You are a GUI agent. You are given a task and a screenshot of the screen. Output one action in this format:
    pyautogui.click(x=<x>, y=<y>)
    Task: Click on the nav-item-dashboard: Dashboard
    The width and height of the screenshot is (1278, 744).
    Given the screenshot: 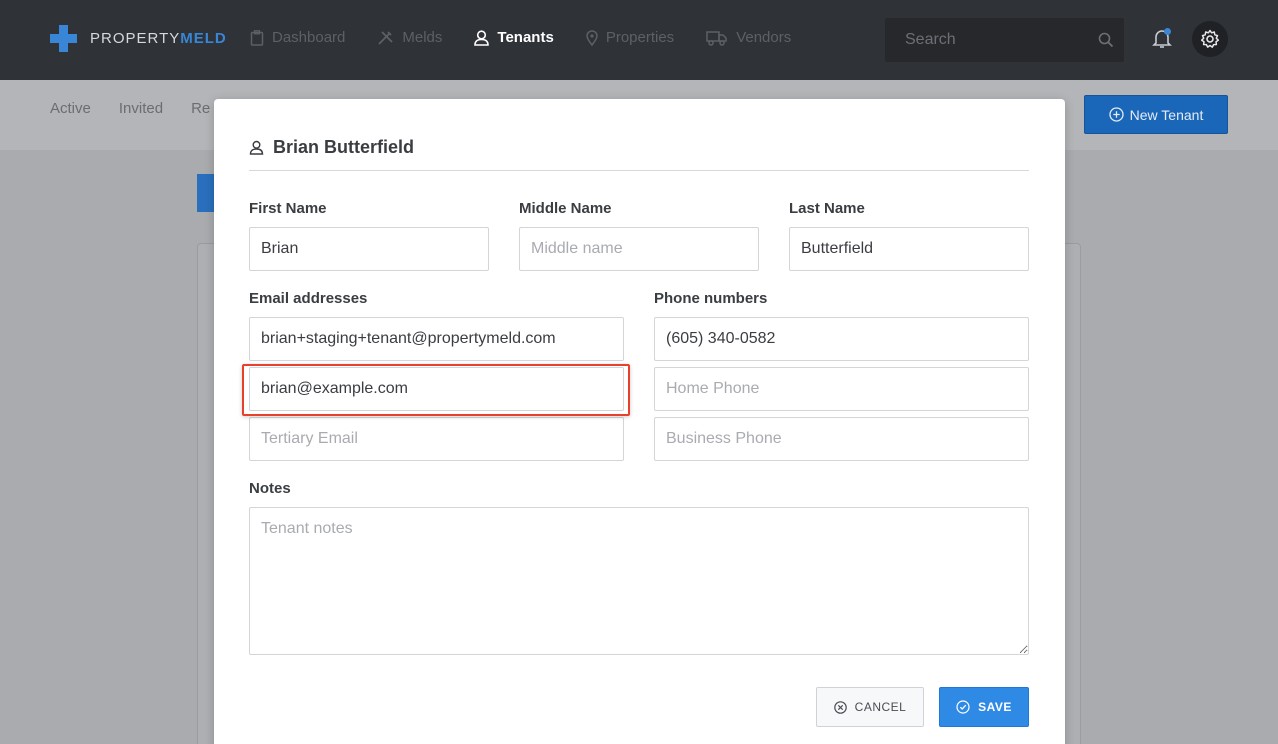 What is the action you would take?
    pyautogui.click(x=297, y=37)
    